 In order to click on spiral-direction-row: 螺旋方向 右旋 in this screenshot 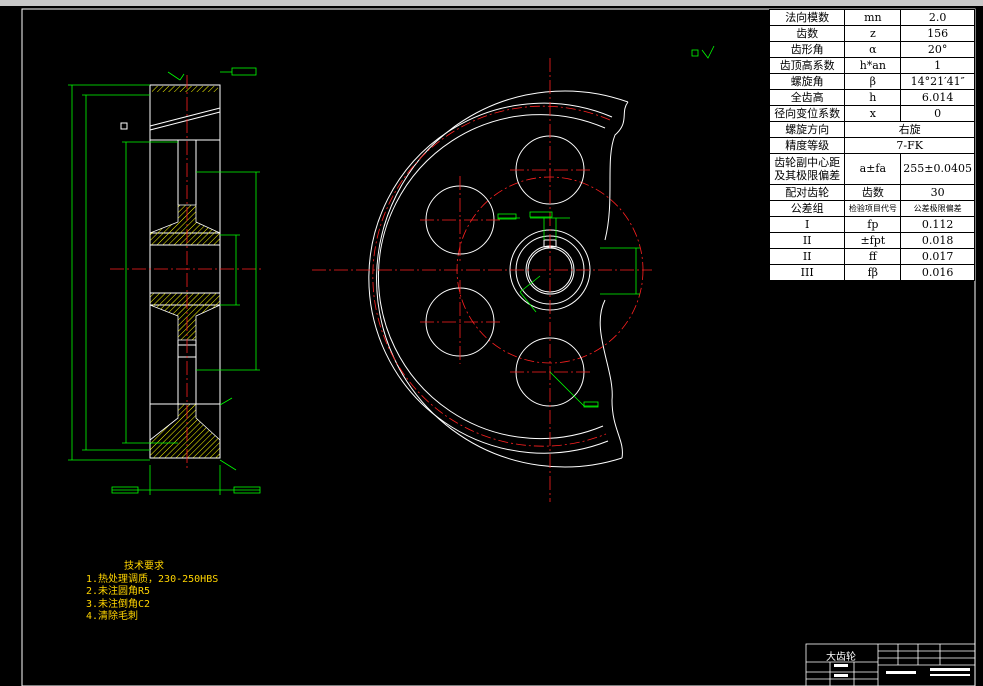, I will do `click(871, 129)`.